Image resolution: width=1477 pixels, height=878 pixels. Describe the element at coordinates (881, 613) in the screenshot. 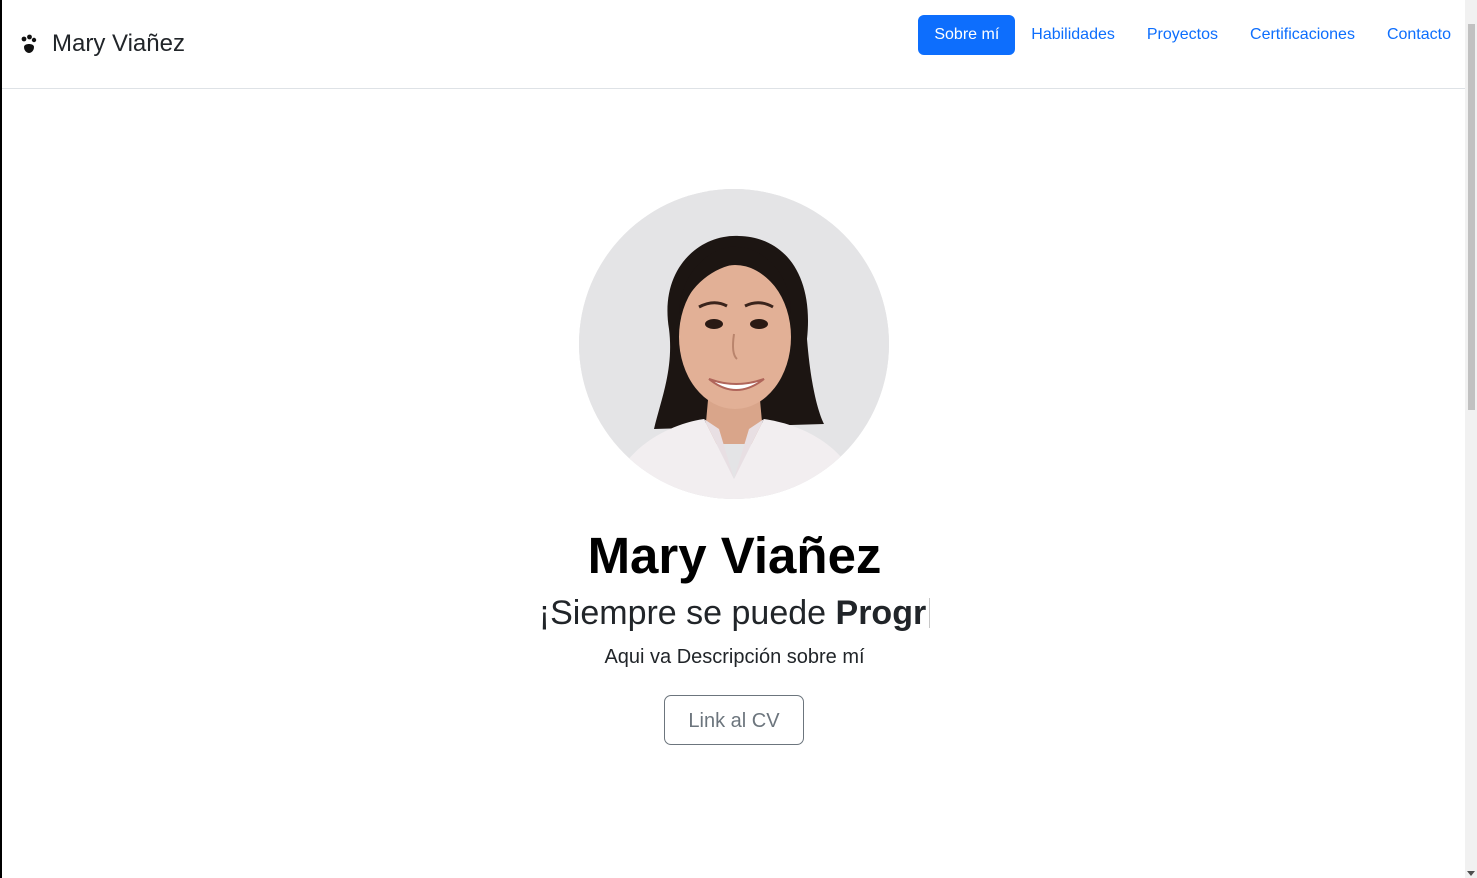

I see `tagline-typed: Progr` at that location.